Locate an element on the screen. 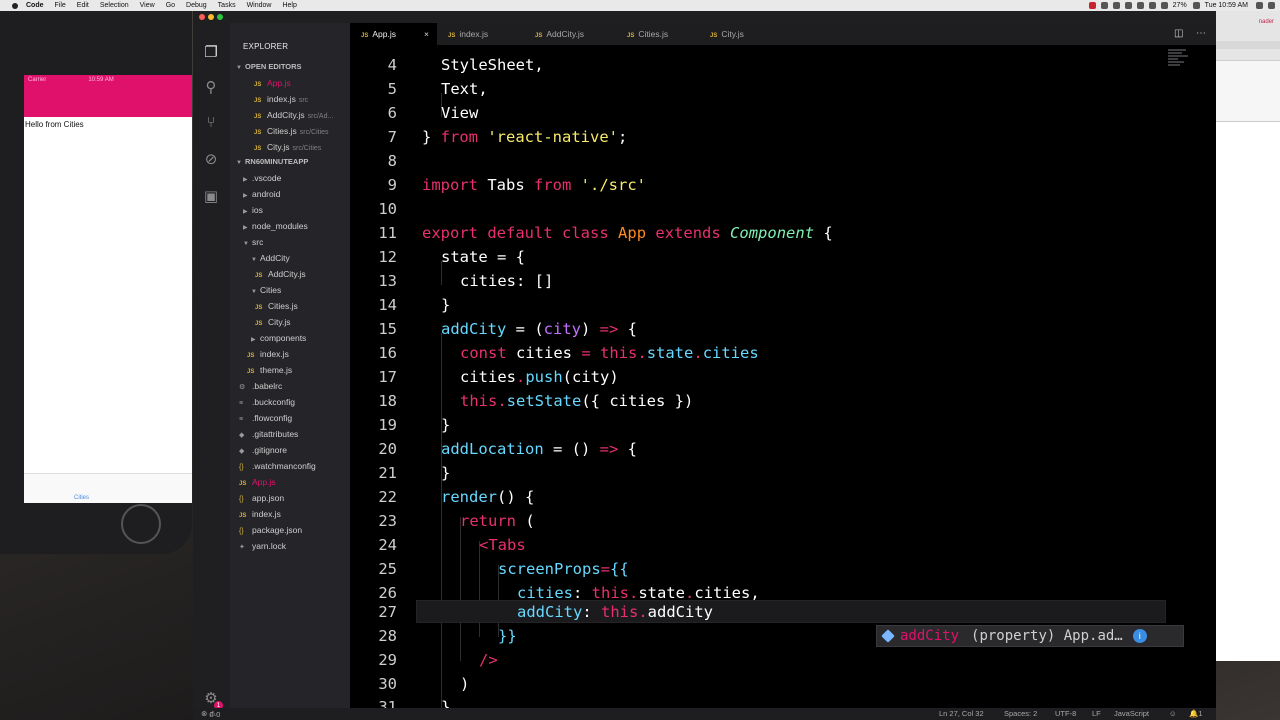 The image size is (1280, 720). tree-file: {} package.json is located at coordinates (270, 530).